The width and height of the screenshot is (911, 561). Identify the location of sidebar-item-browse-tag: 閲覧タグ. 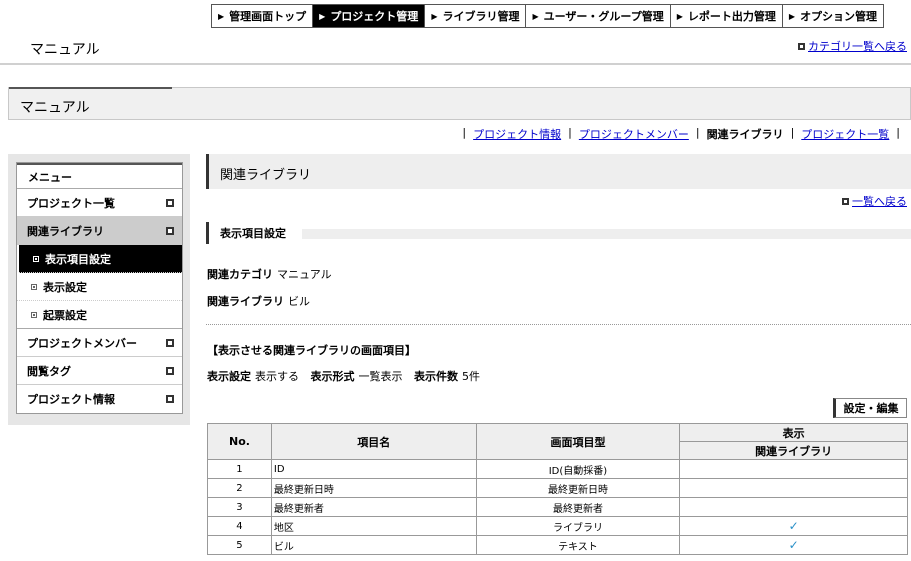
(99, 371).